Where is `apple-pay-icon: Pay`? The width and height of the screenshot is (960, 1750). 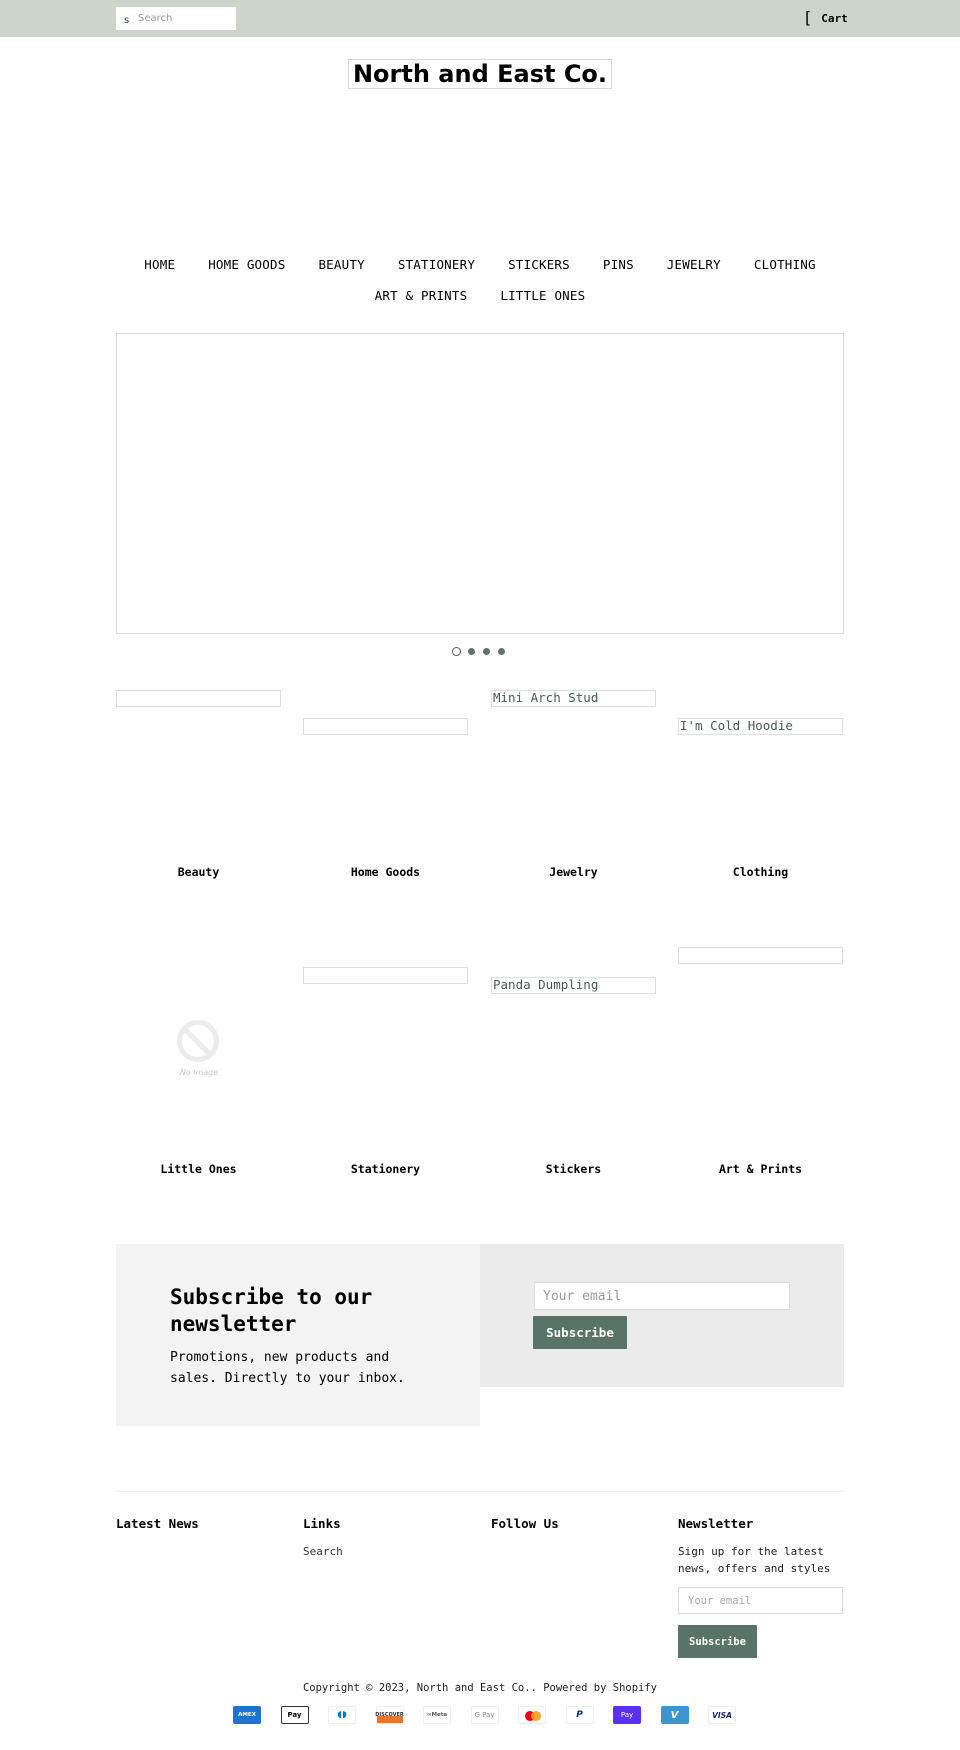
apple-pay-icon: Pay is located at coordinates (294, 1715).